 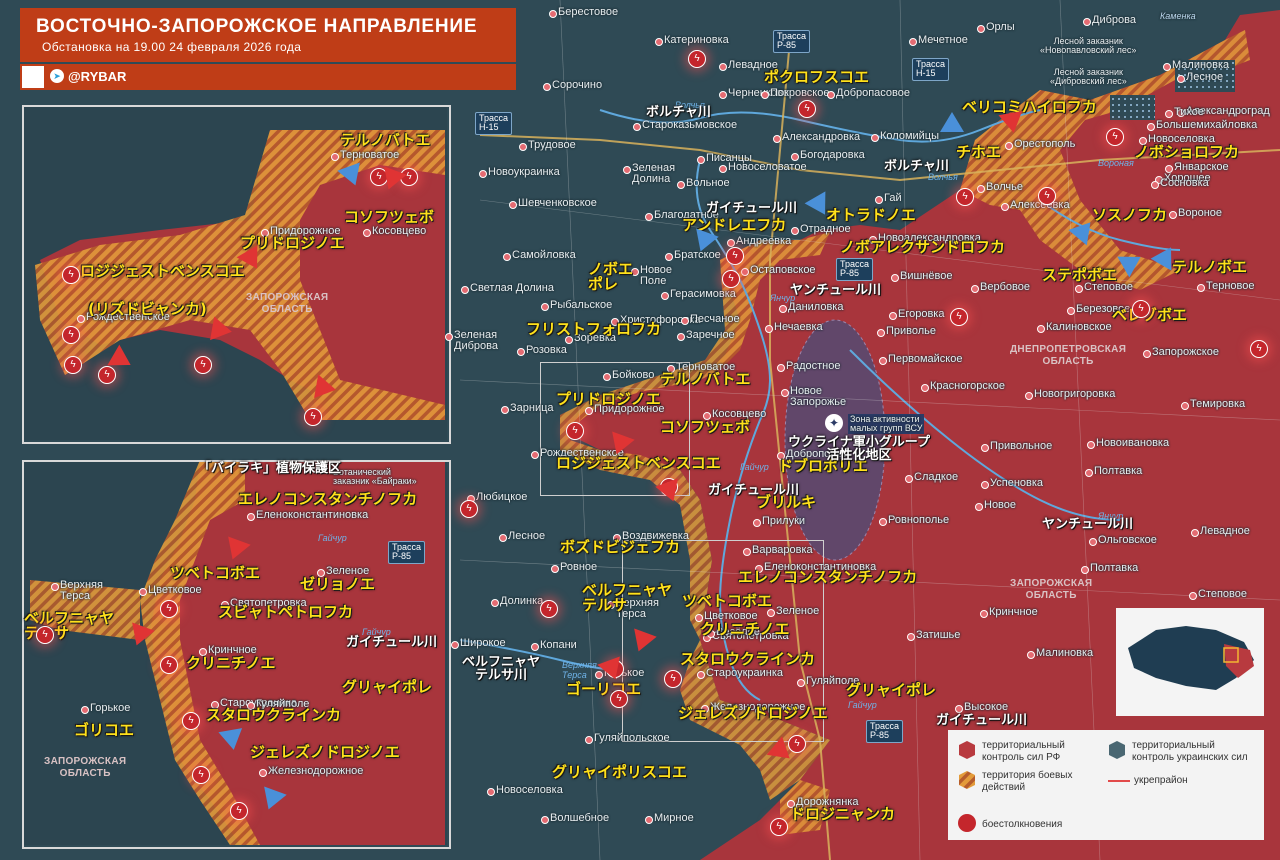 I want to click on town-label: Кринчное, so click(x=1013, y=612).